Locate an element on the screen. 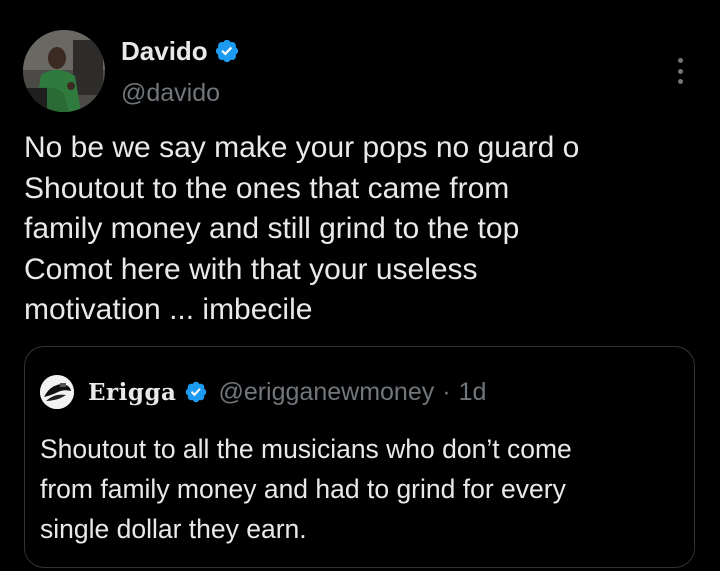 The width and height of the screenshot is (720, 571). quoted-author-avatar is located at coordinates (57, 392).